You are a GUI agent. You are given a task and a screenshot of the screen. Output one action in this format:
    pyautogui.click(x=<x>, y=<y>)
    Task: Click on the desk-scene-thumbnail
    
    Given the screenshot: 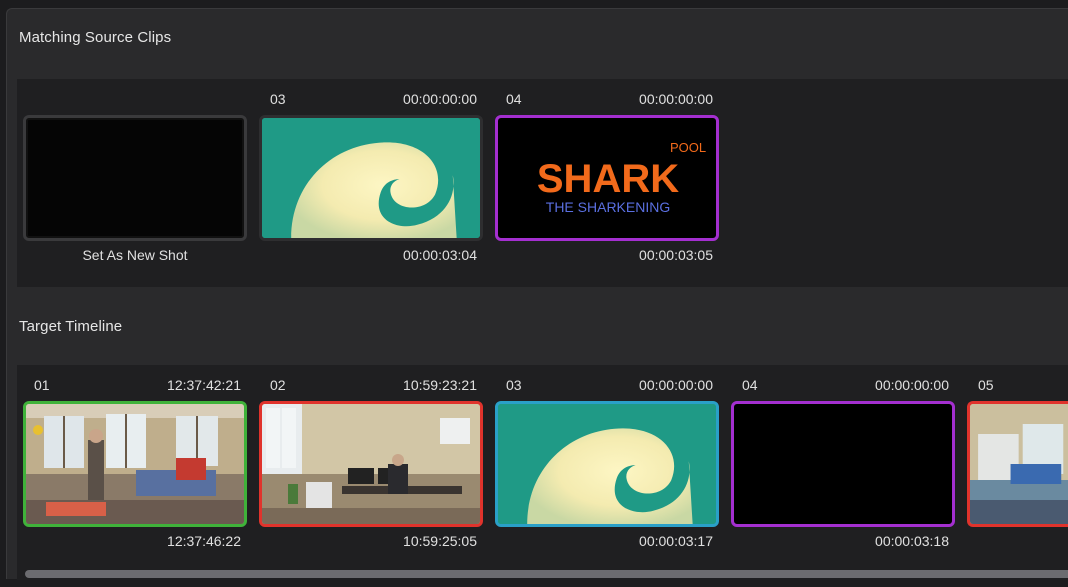 What is the action you would take?
    pyautogui.click(x=371, y=464)
    